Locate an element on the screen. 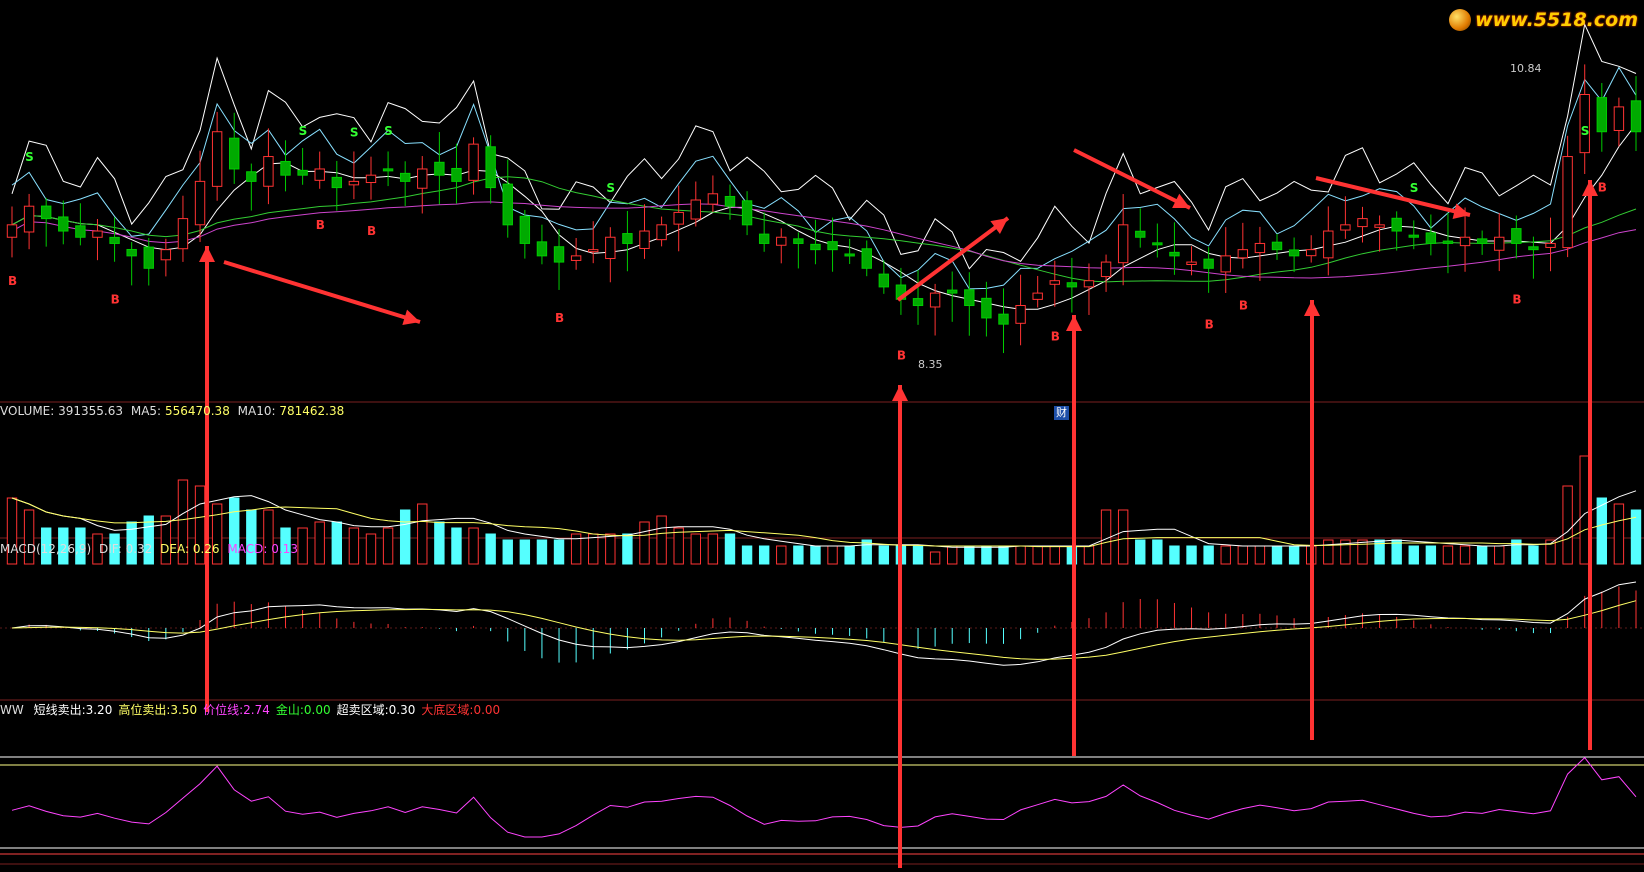  volume-value: 391355.63 is located at coordinates (91, 411).